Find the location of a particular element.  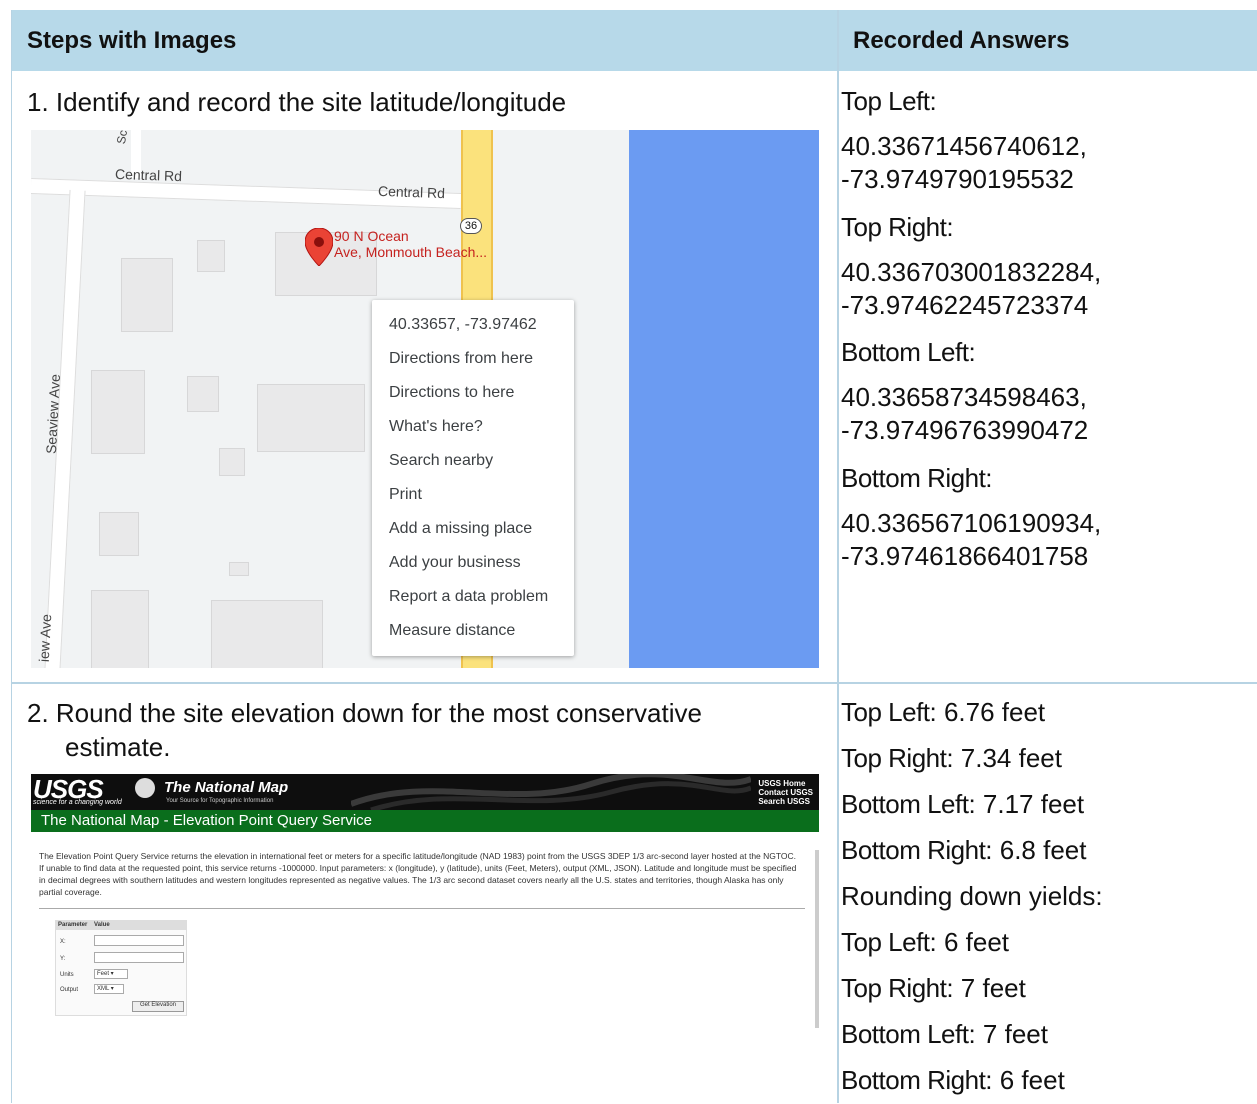

menu-print: Print is located at coordinates (405, 495).